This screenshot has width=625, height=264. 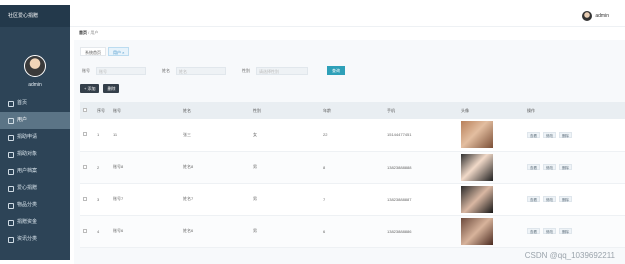 What do you see at coordinates (93, 51) in the screenshot?
I see `tab-system-home: 系统首页` at bounding box center [93, 51].